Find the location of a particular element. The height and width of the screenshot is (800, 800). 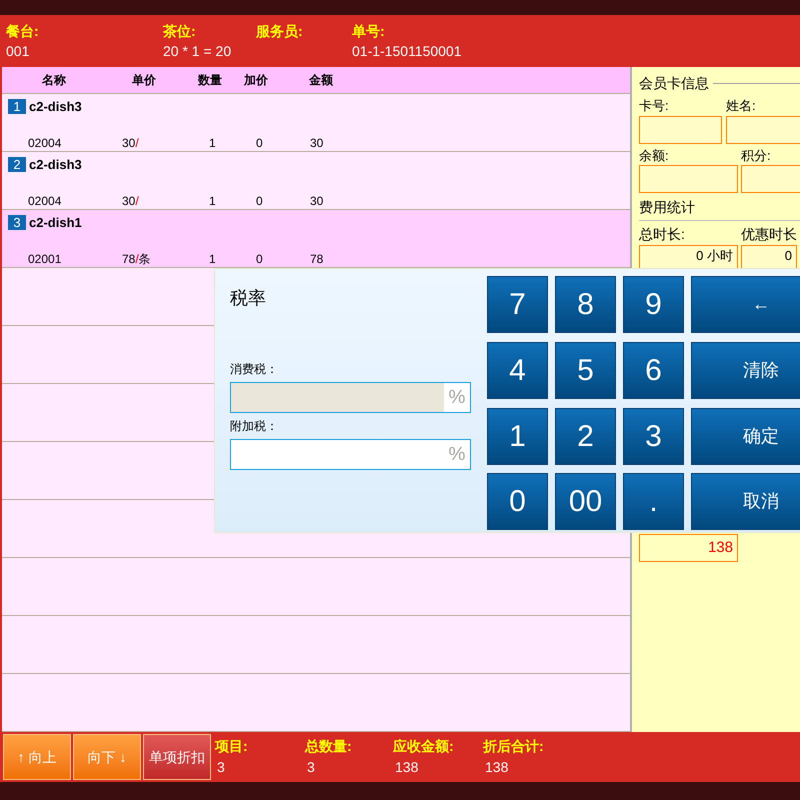

dialog-title: 税率 is located at coordinates (248, 298).